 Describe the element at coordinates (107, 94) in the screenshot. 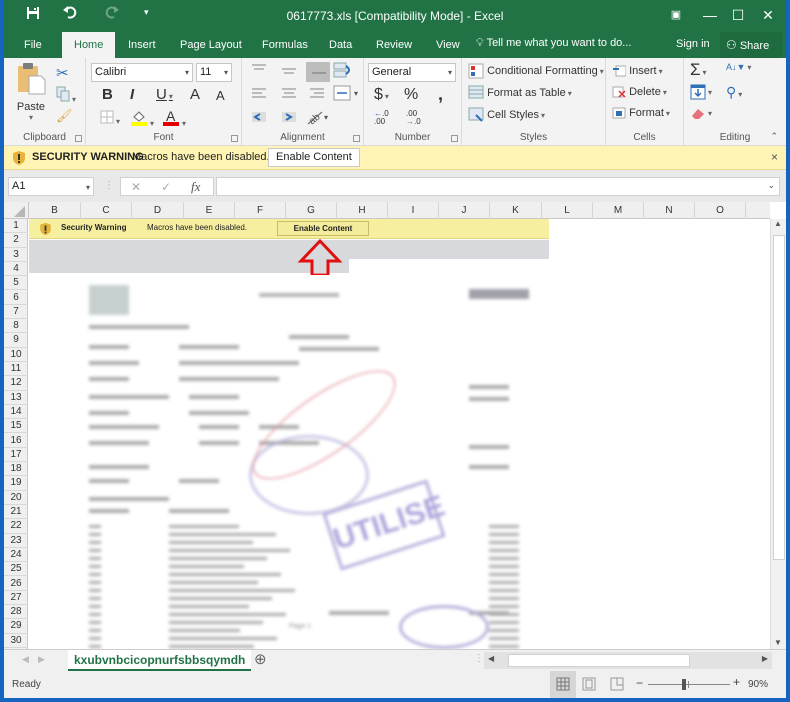

I see `bold-button: B` at that location.